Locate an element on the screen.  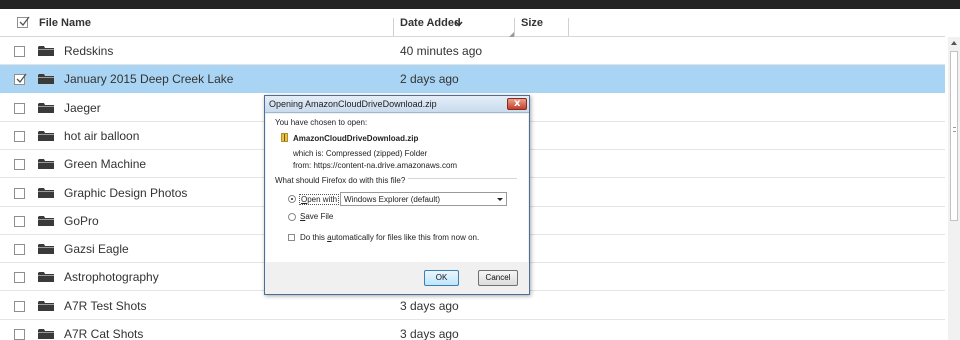
zip-file-icon is located at coordinates (284, 137).